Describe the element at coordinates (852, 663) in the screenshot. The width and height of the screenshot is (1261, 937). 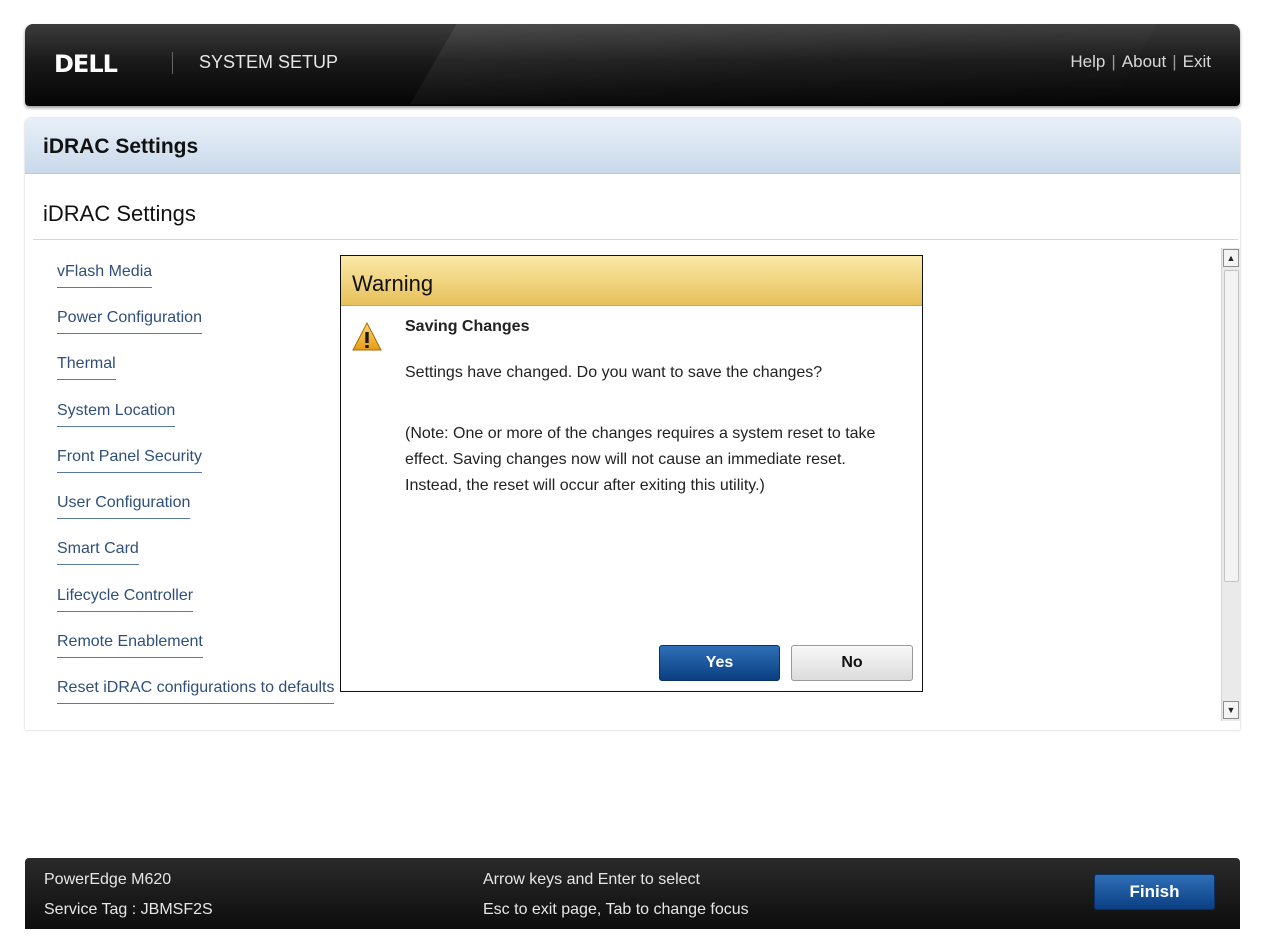
I see `no-button: No` at that location.